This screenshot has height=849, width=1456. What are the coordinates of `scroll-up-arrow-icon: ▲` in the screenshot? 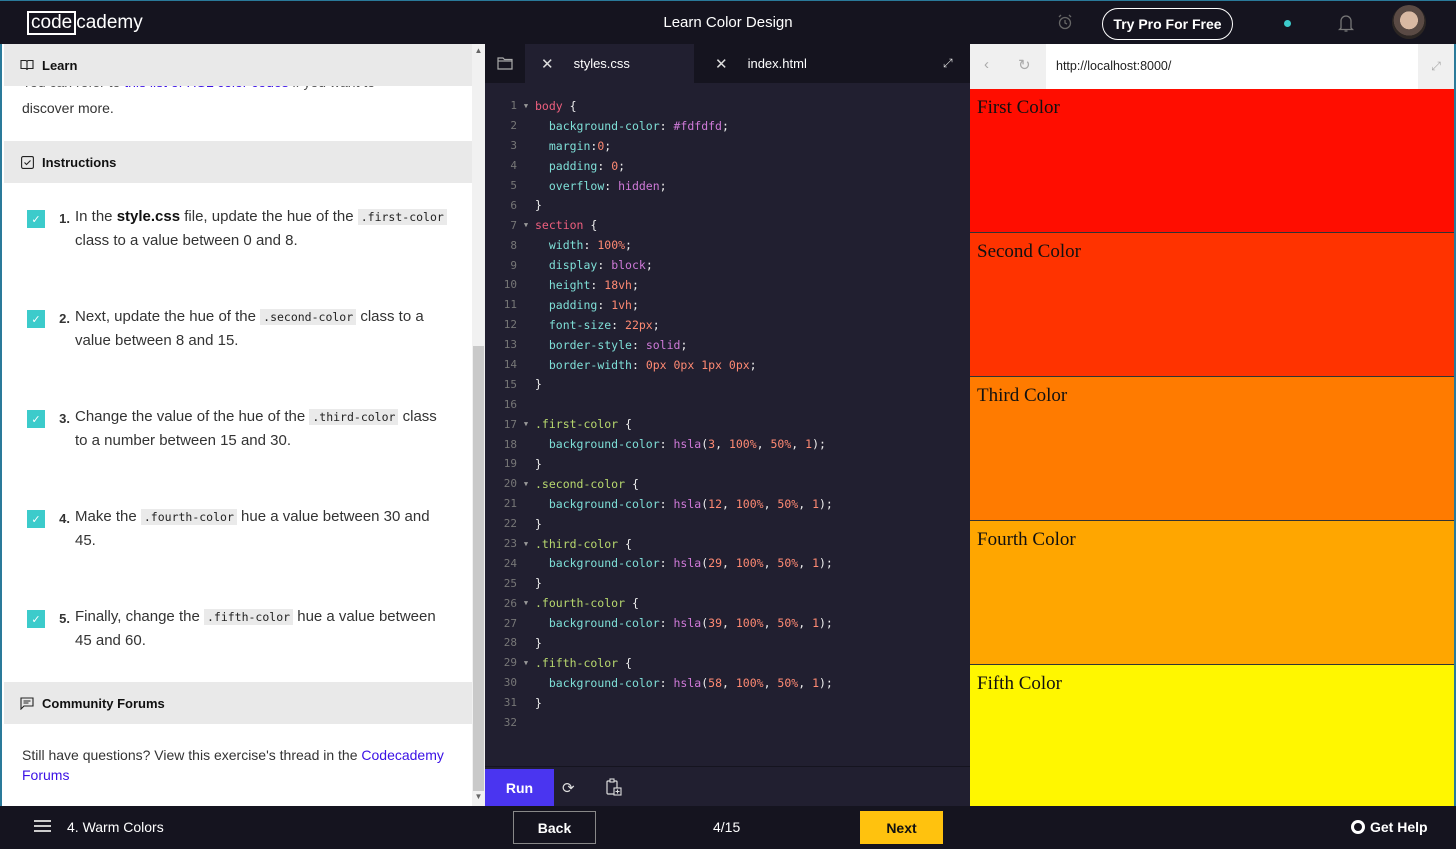 It's located at (478, 52).